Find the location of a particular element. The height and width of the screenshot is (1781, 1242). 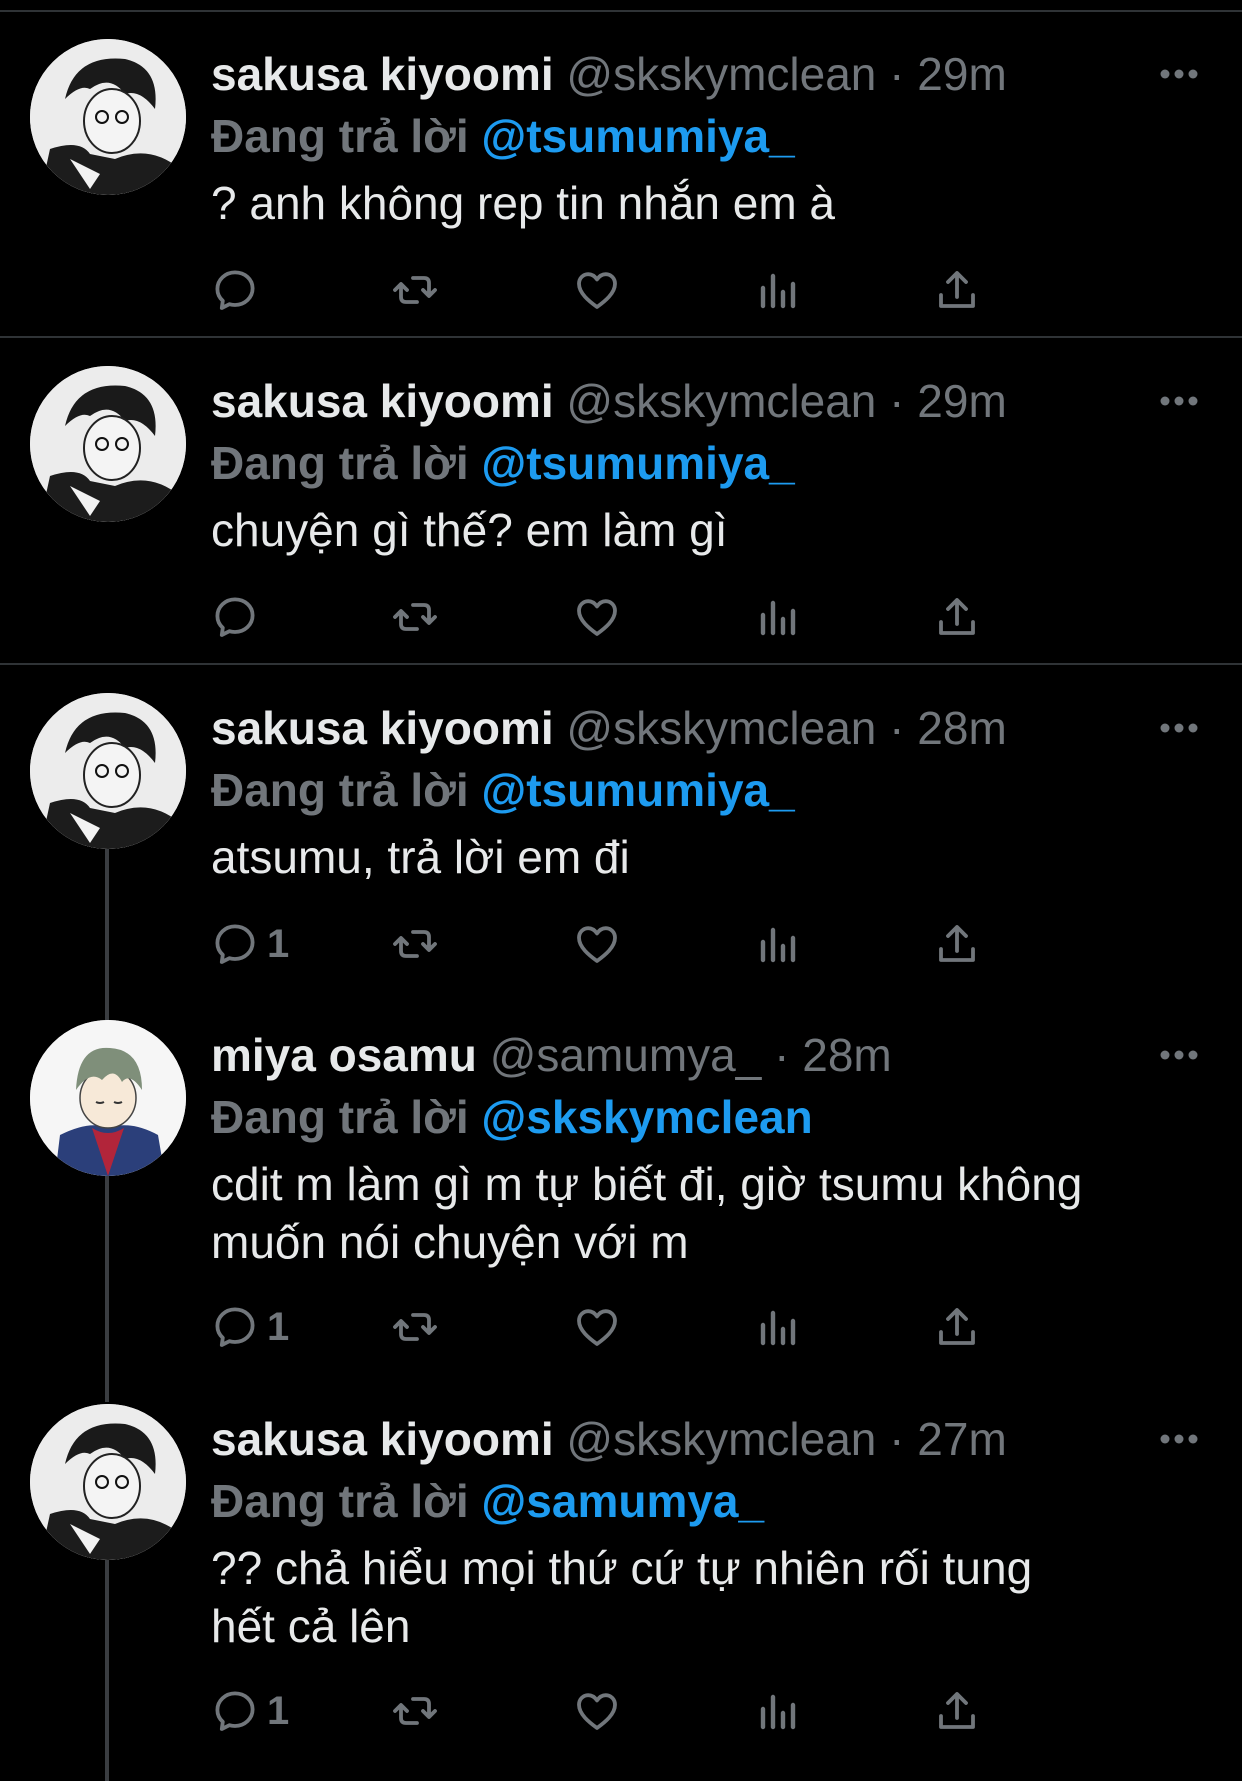

tweet-header: sakusa kiyoomi @skskymclean · 28m is located at coordinates (609, 728).